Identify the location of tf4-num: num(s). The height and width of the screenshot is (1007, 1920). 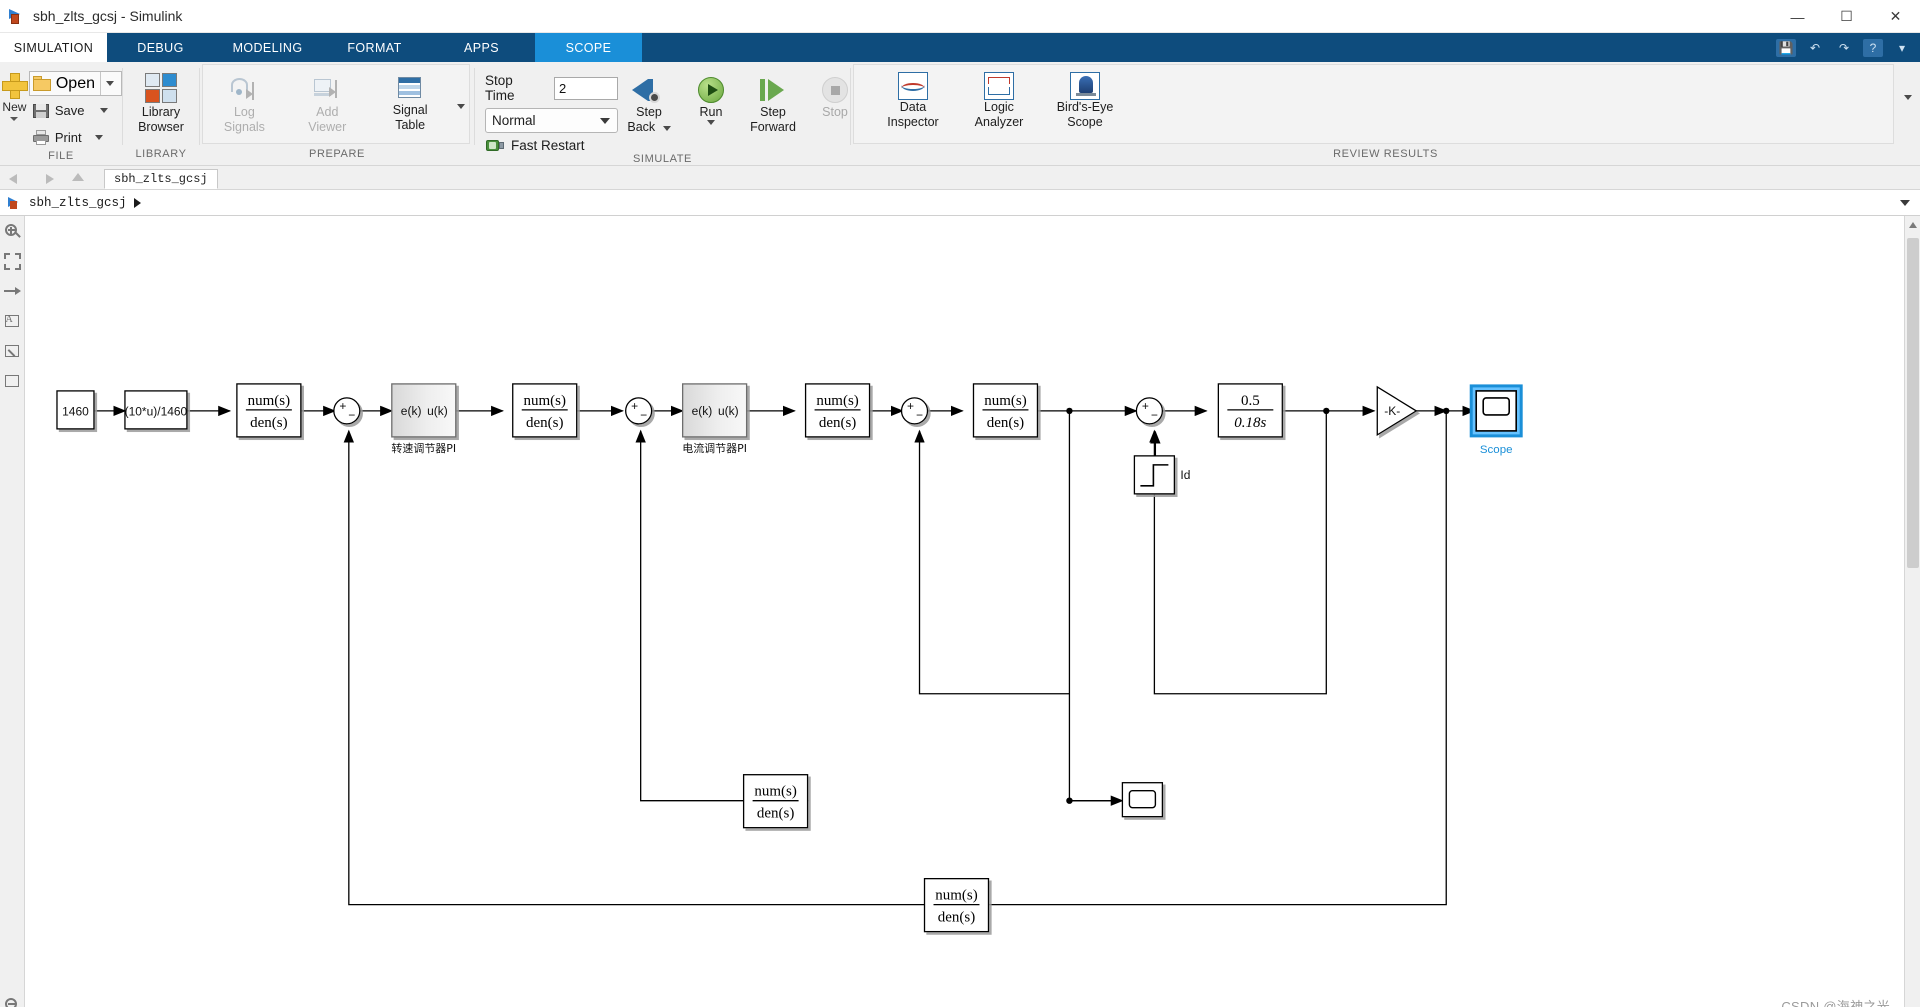
(1005, 401).